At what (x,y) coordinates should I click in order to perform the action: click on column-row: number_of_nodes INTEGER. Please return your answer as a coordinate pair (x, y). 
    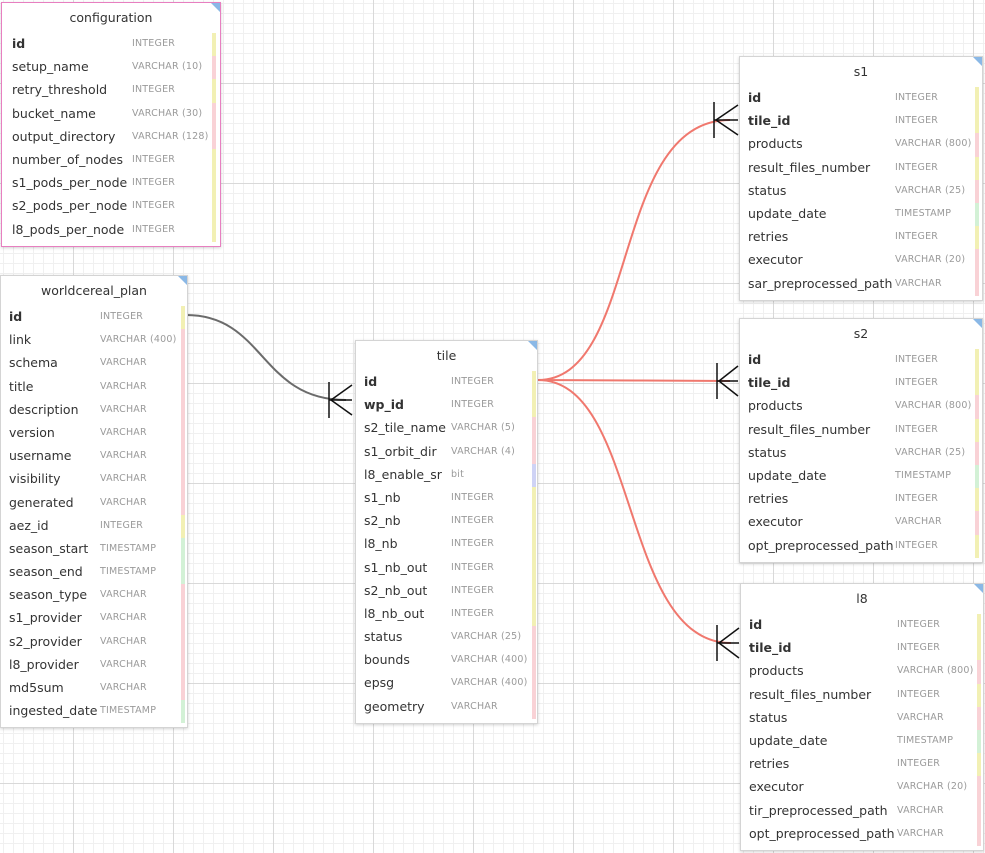
    Looking at the image, I should click on (111, 160).